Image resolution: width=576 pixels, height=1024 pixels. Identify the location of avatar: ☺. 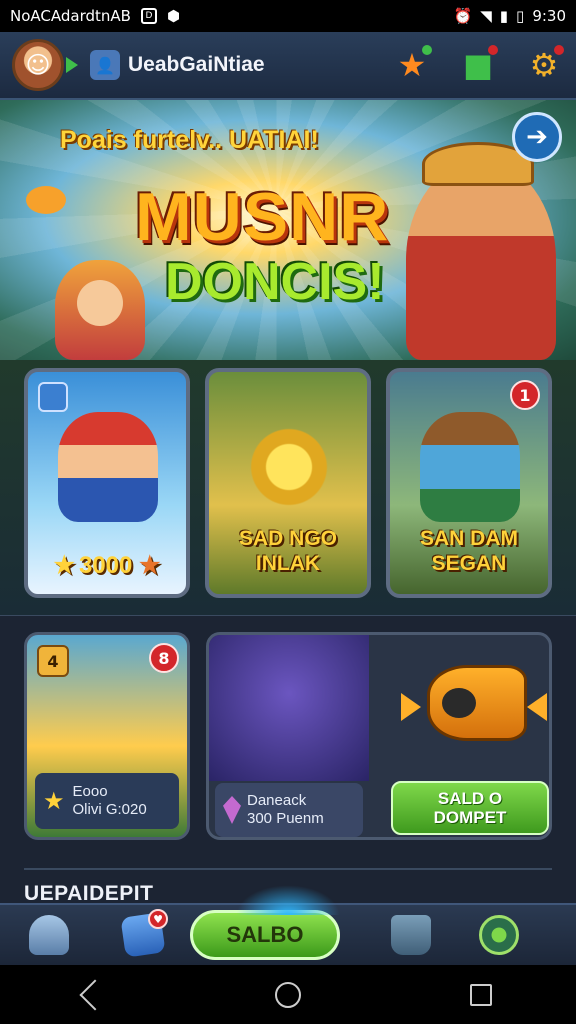
(38, 65).